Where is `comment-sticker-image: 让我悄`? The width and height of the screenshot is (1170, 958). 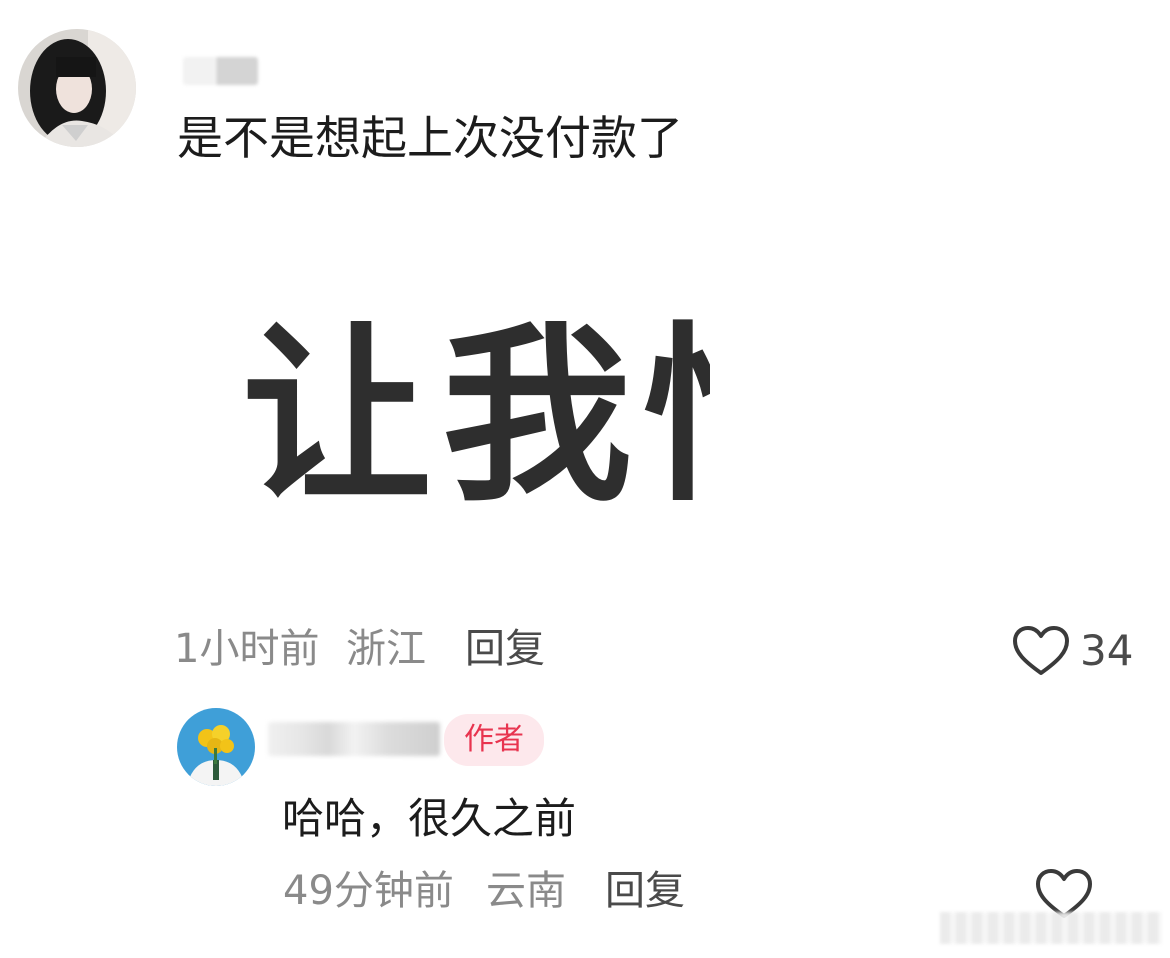 comment-sticker-image: 让我悄 is located at coordinates (475, 418).